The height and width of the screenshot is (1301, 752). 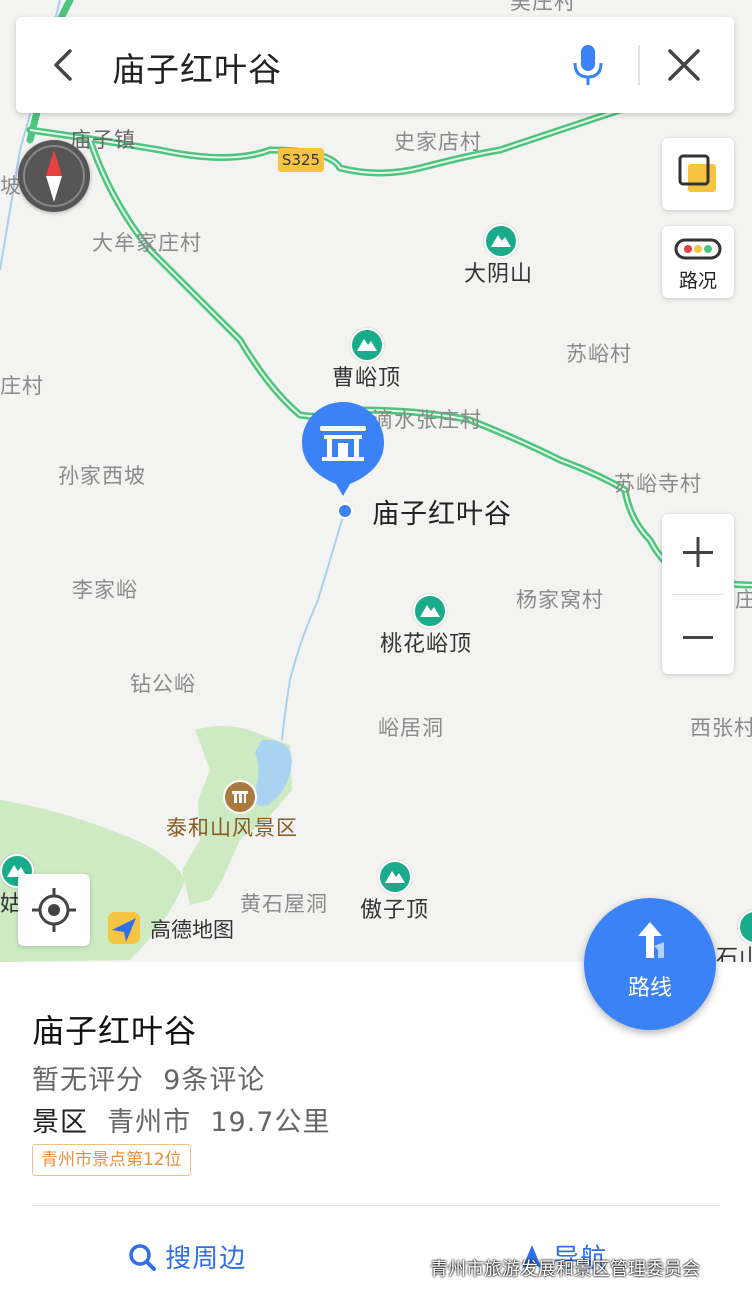 I want to click on plus-icon, so click(x=698, y=552).